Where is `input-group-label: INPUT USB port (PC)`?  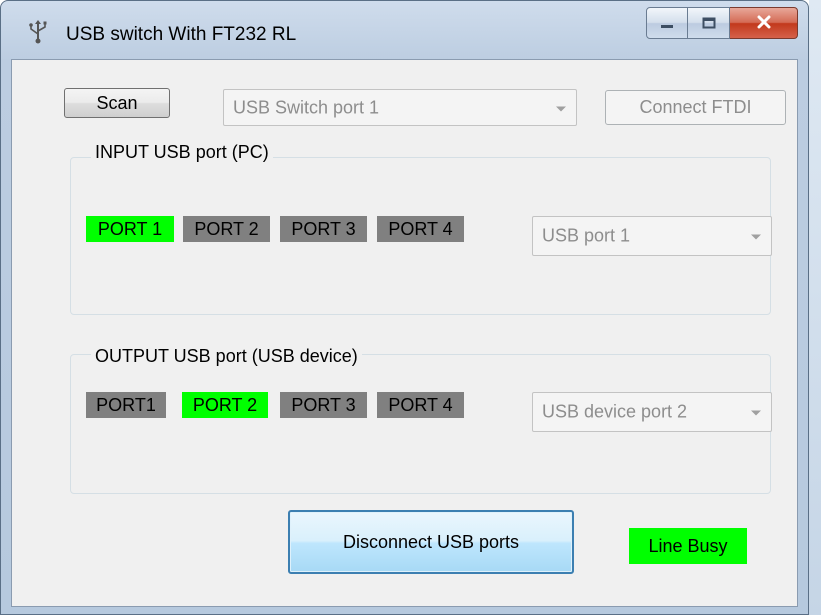
input-group-label: INPUT USB port (PC) is located at coordinates (182, 152).